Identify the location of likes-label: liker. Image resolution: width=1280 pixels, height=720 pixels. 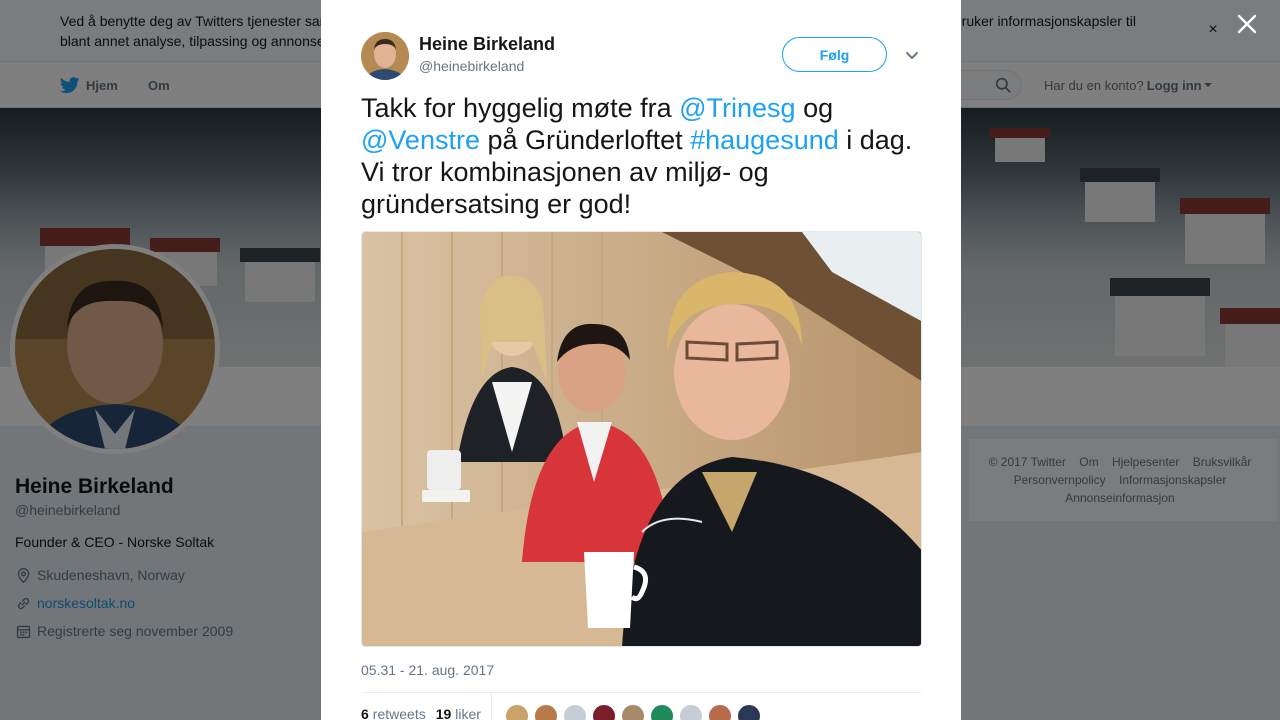
(468, 713).